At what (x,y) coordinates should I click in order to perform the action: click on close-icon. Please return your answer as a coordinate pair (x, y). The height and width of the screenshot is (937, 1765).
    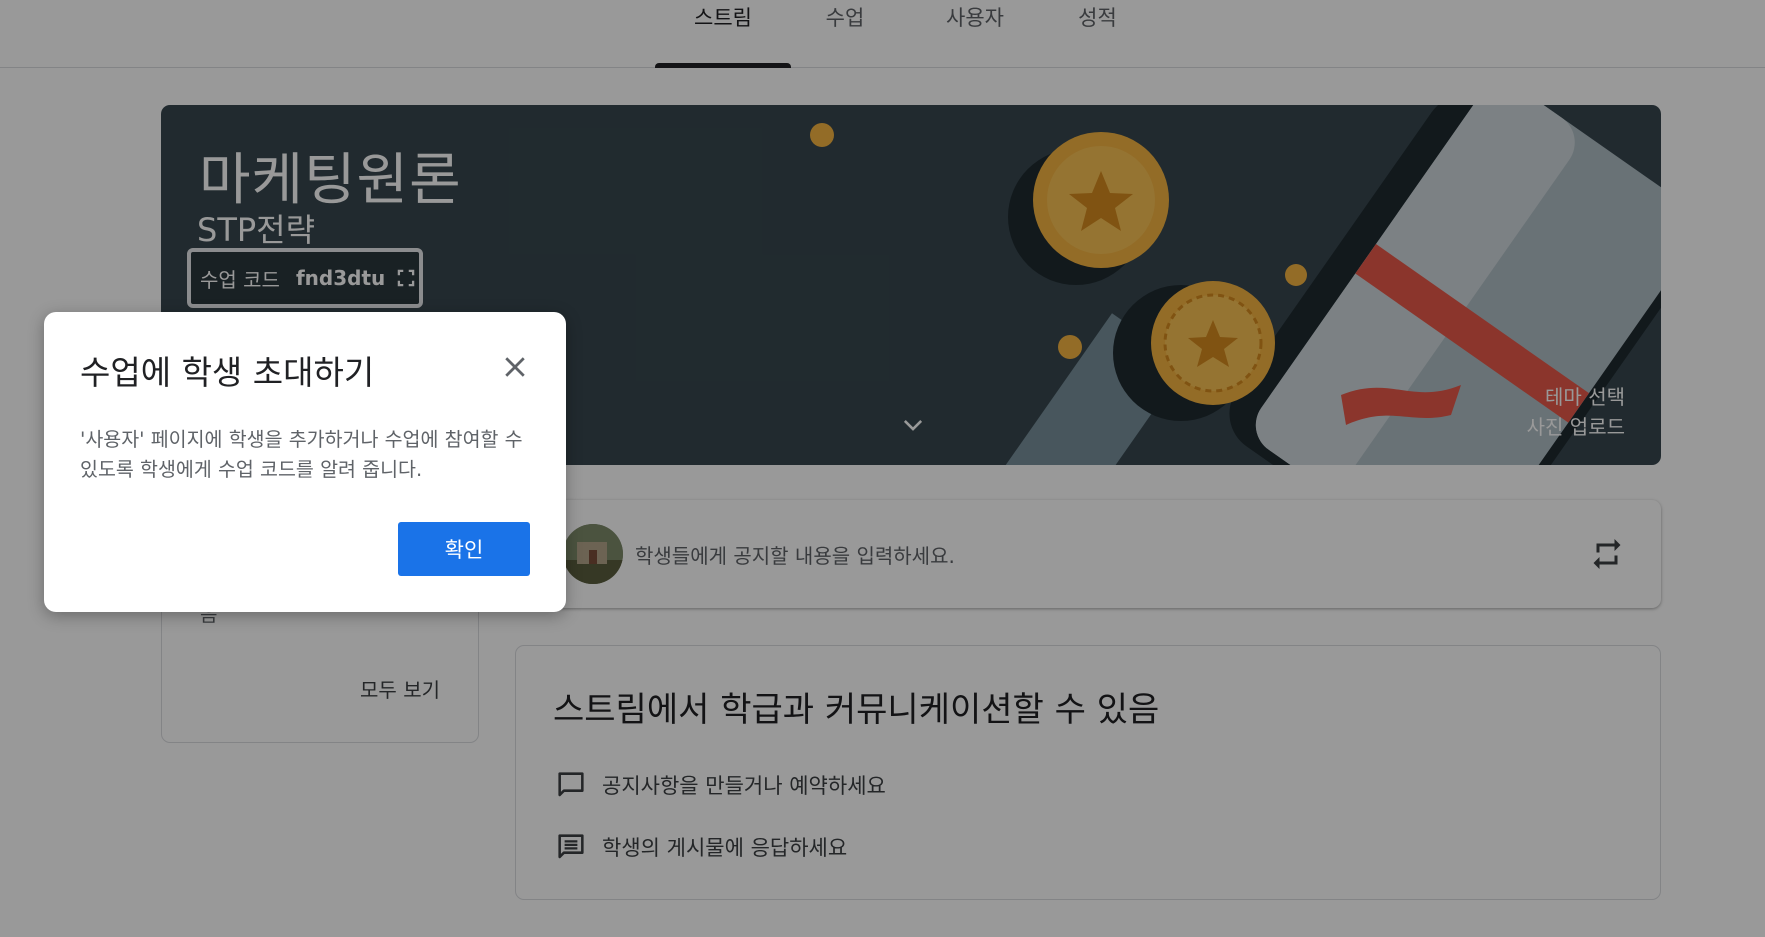
    Looking at the image, I should click on (515, 367).